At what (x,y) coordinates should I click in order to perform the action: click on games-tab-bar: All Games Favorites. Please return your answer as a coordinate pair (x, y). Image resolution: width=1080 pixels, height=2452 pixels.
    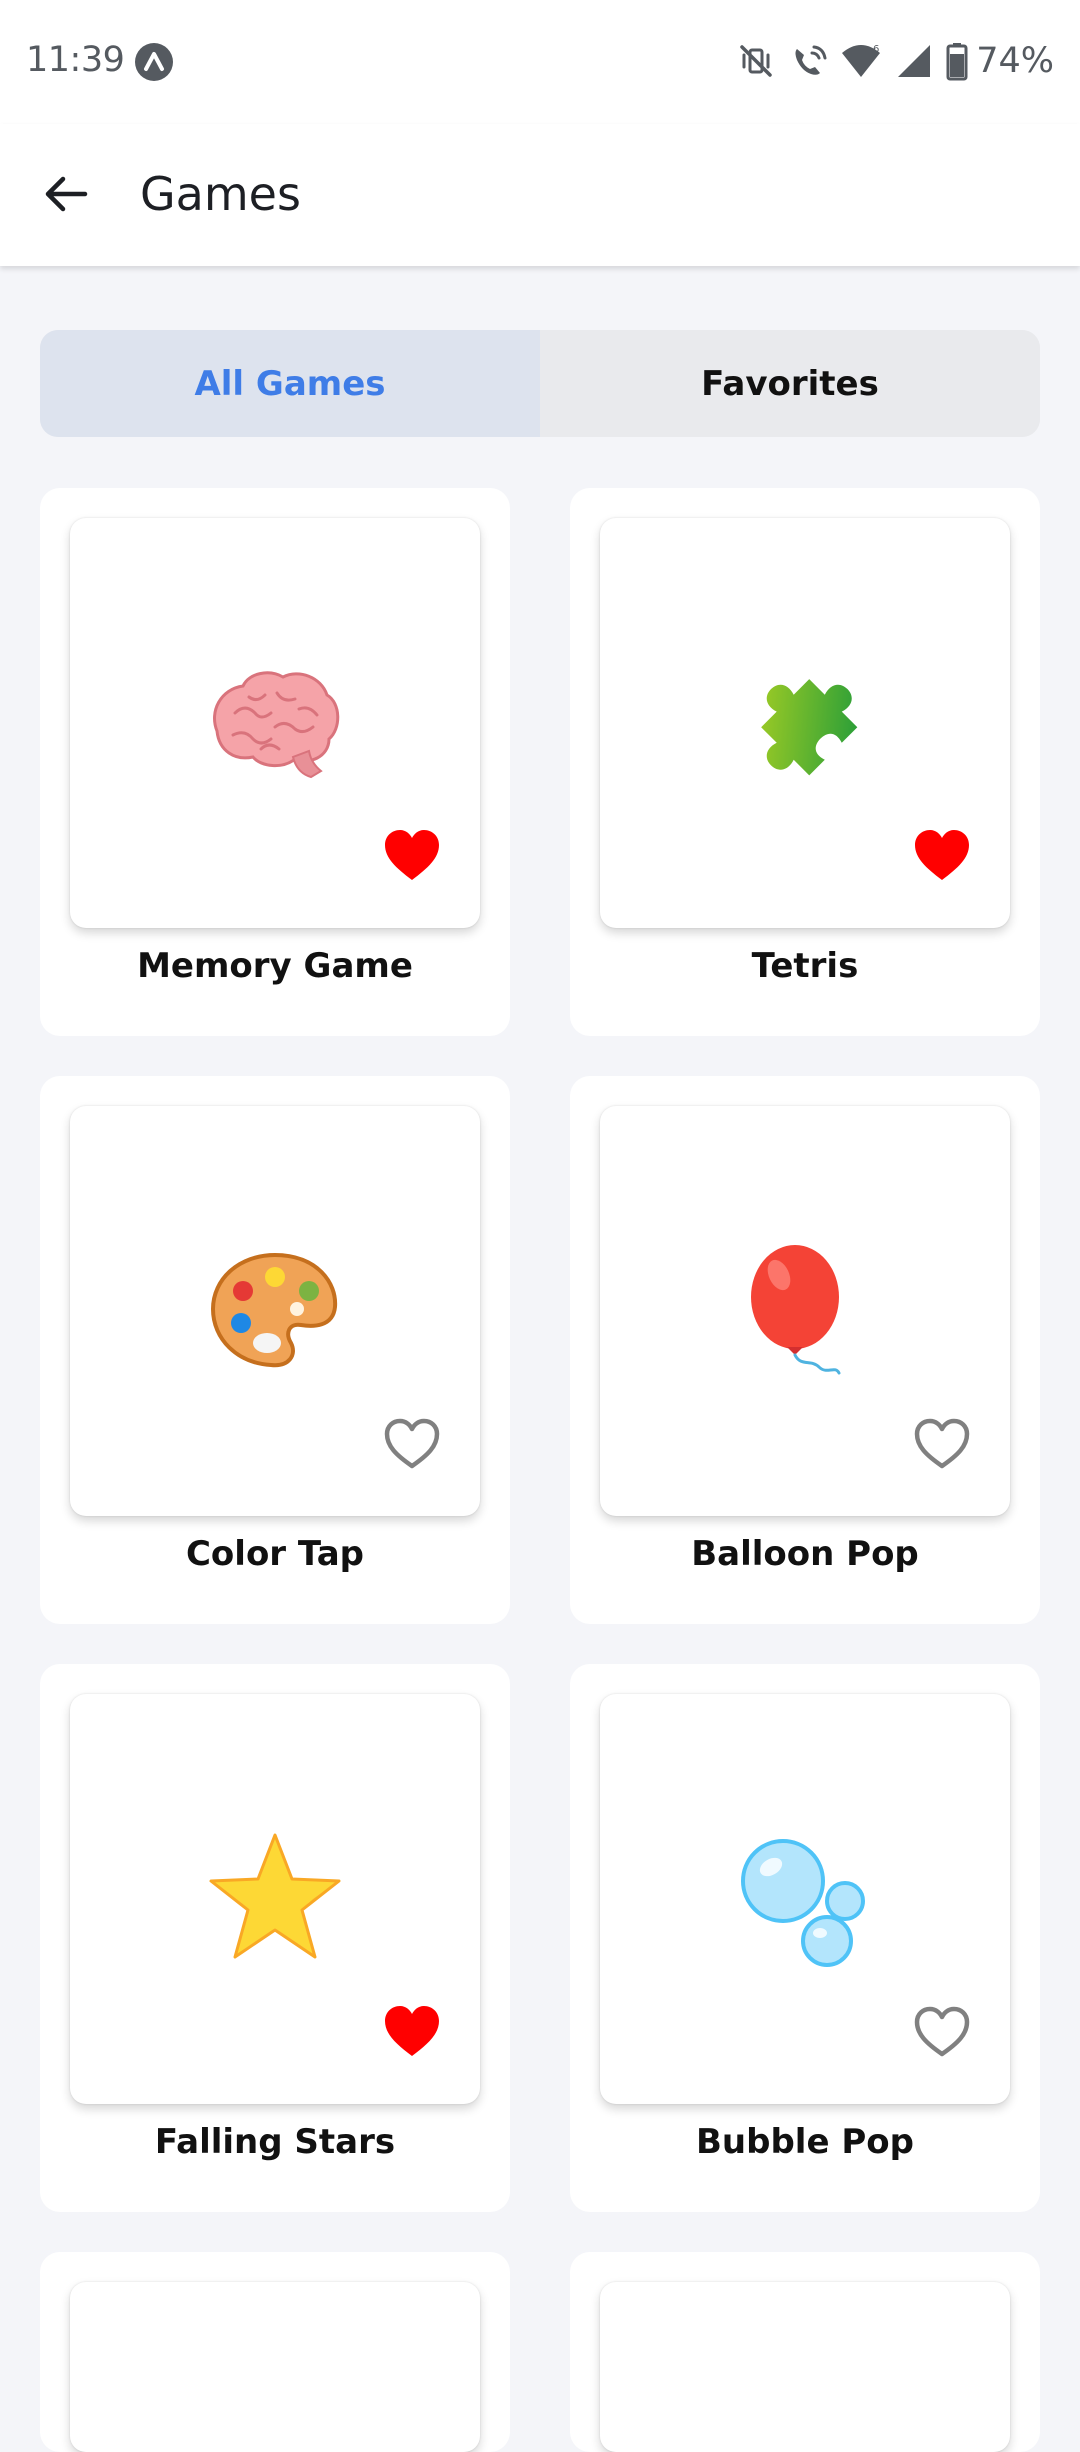
    Looking at the image, I should click on (540, 383).